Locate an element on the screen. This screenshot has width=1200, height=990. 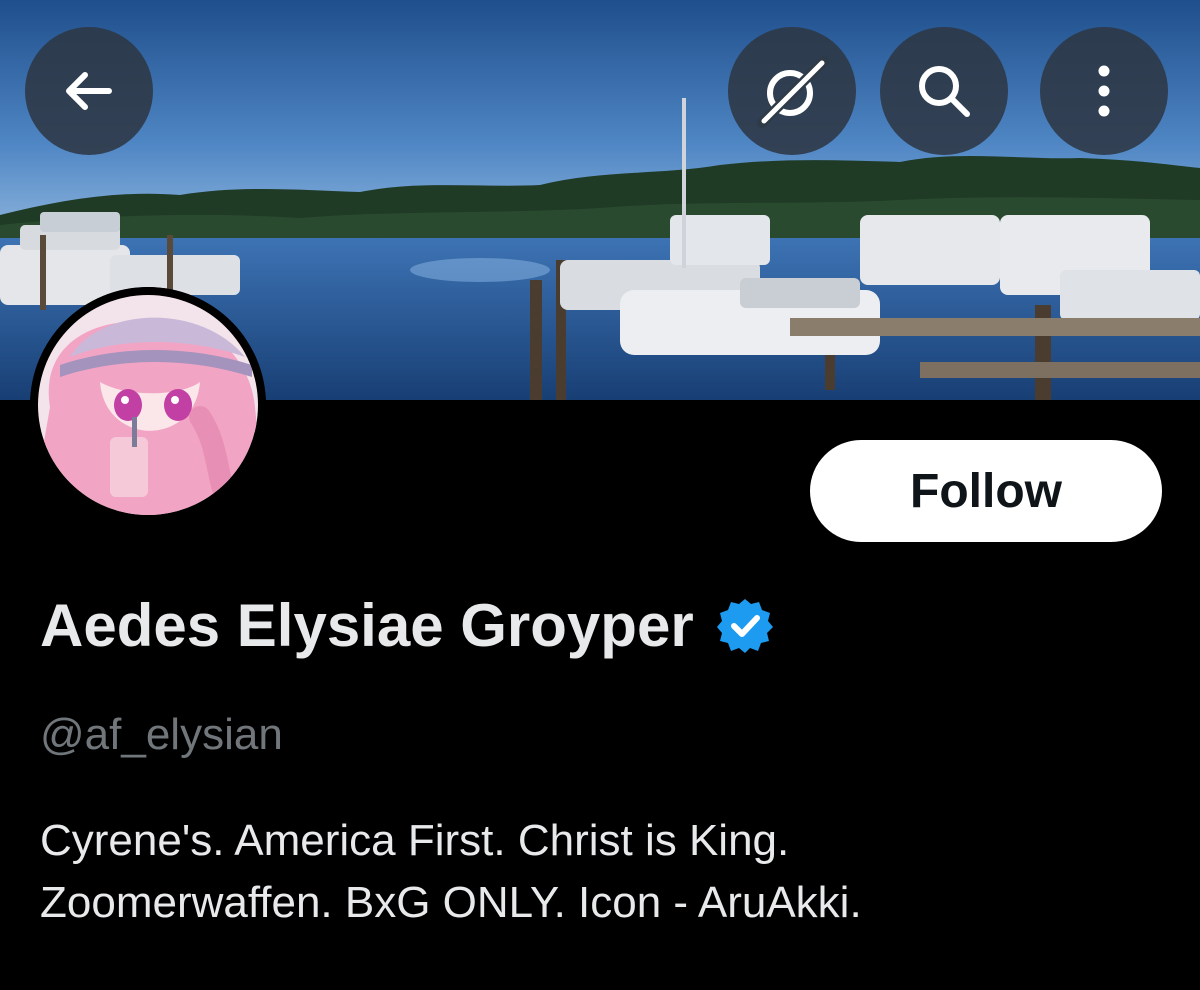
profile-name-row: Aedes Elysiae Groyper is located at coordinates (407, 625).